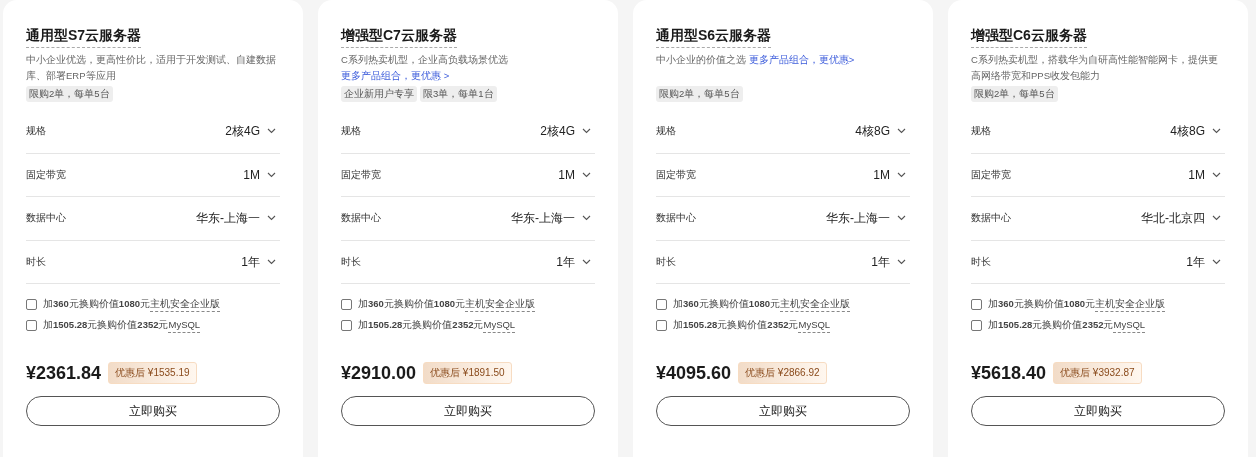  What do you see at coordinates (1009, 373) in the screenshot?
I see `price: ¥5618.40` at bounding box center [1009, 373].